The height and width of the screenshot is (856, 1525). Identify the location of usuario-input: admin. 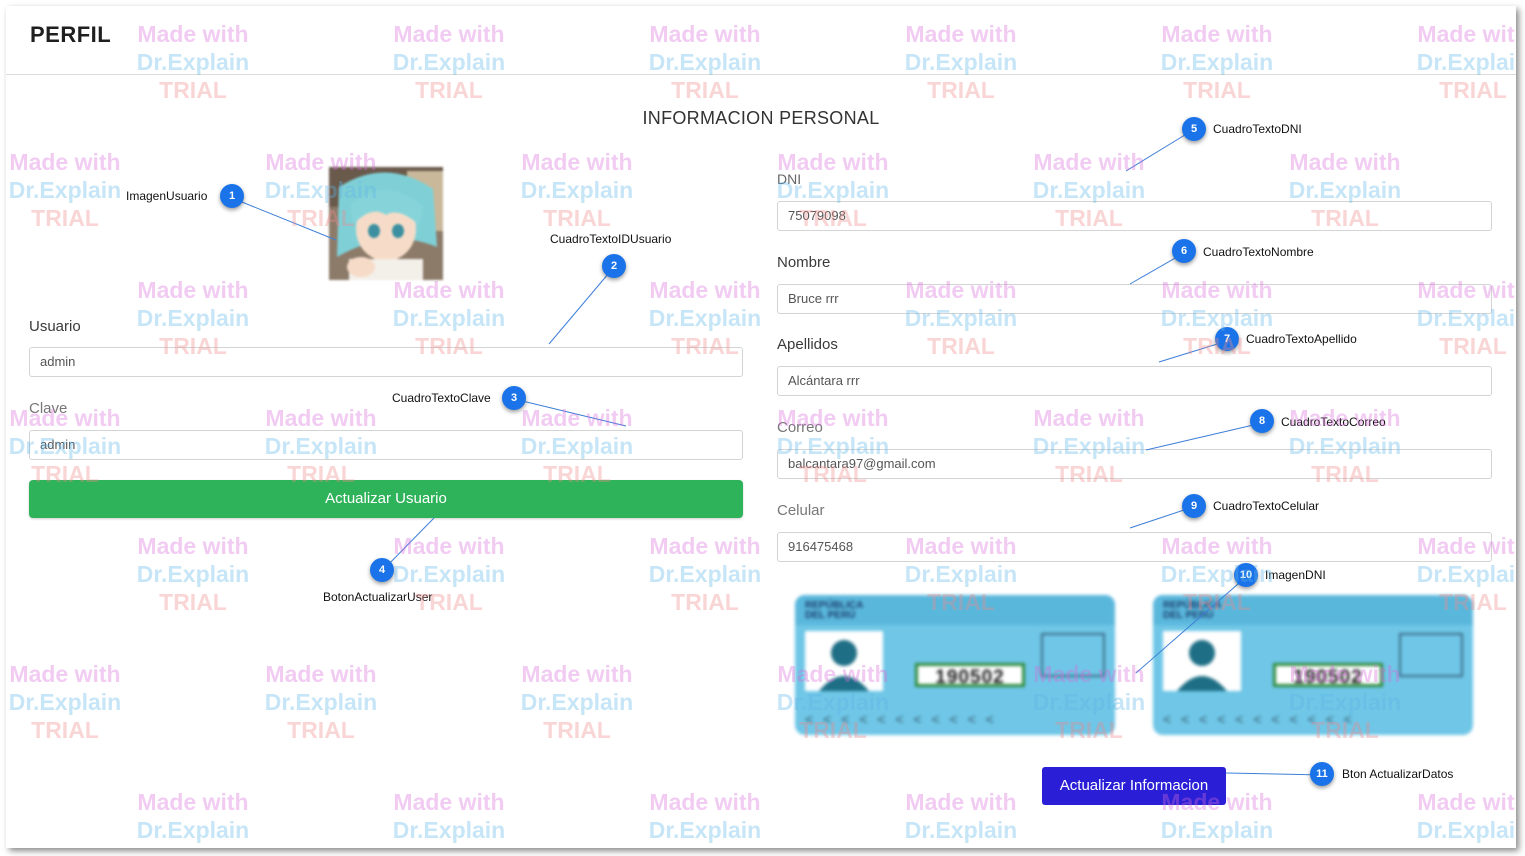
(386, 362).